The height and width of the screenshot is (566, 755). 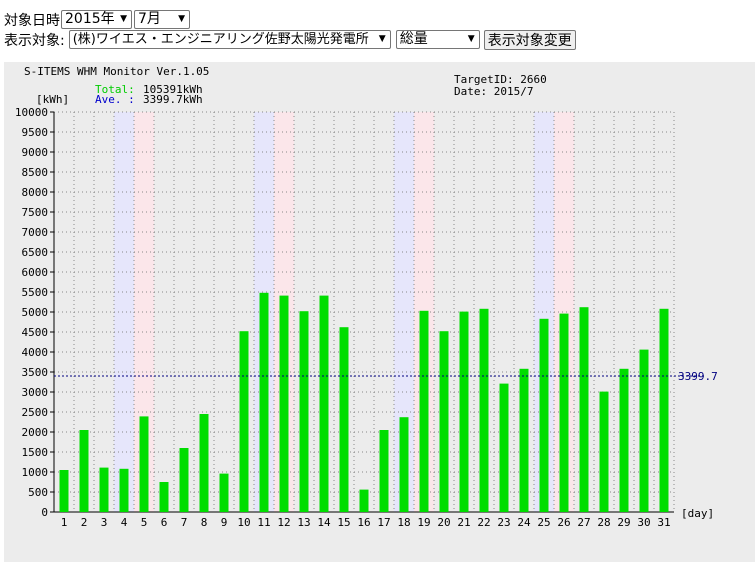 What do you see at coordinates (104, 522) in the screenshot?
I see `x-tick-label: 3` at bounding box center [104, 522].